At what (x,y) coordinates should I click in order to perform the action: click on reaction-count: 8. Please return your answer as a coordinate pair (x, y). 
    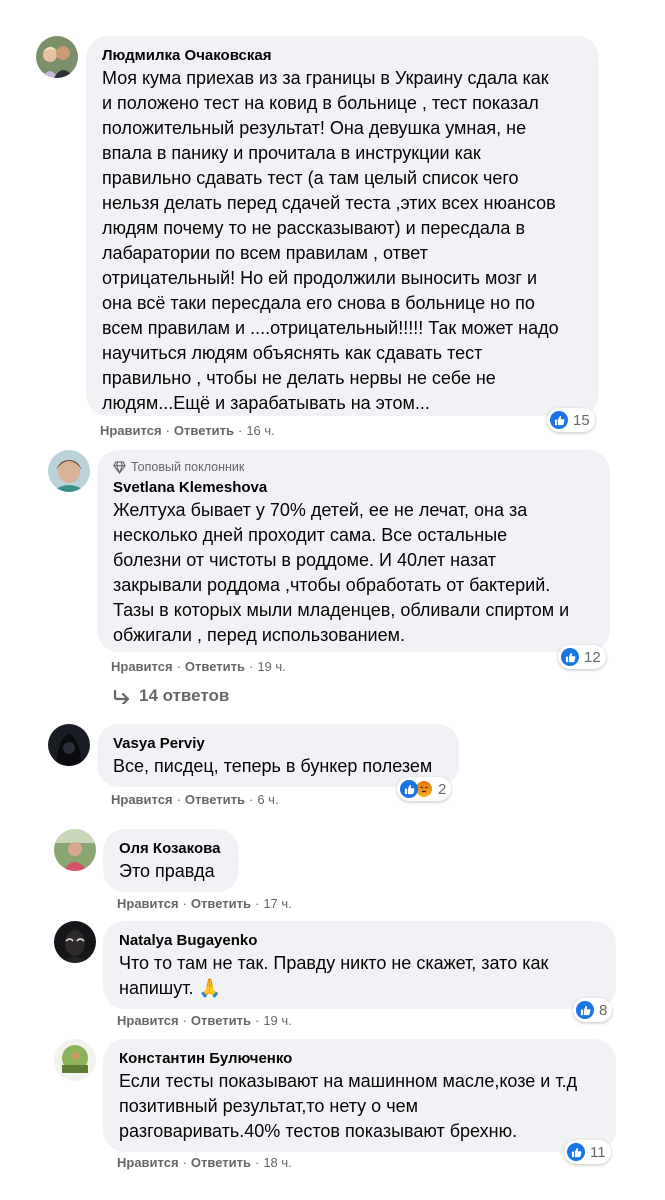
    Looking at the image, I should click on (593, 1010).